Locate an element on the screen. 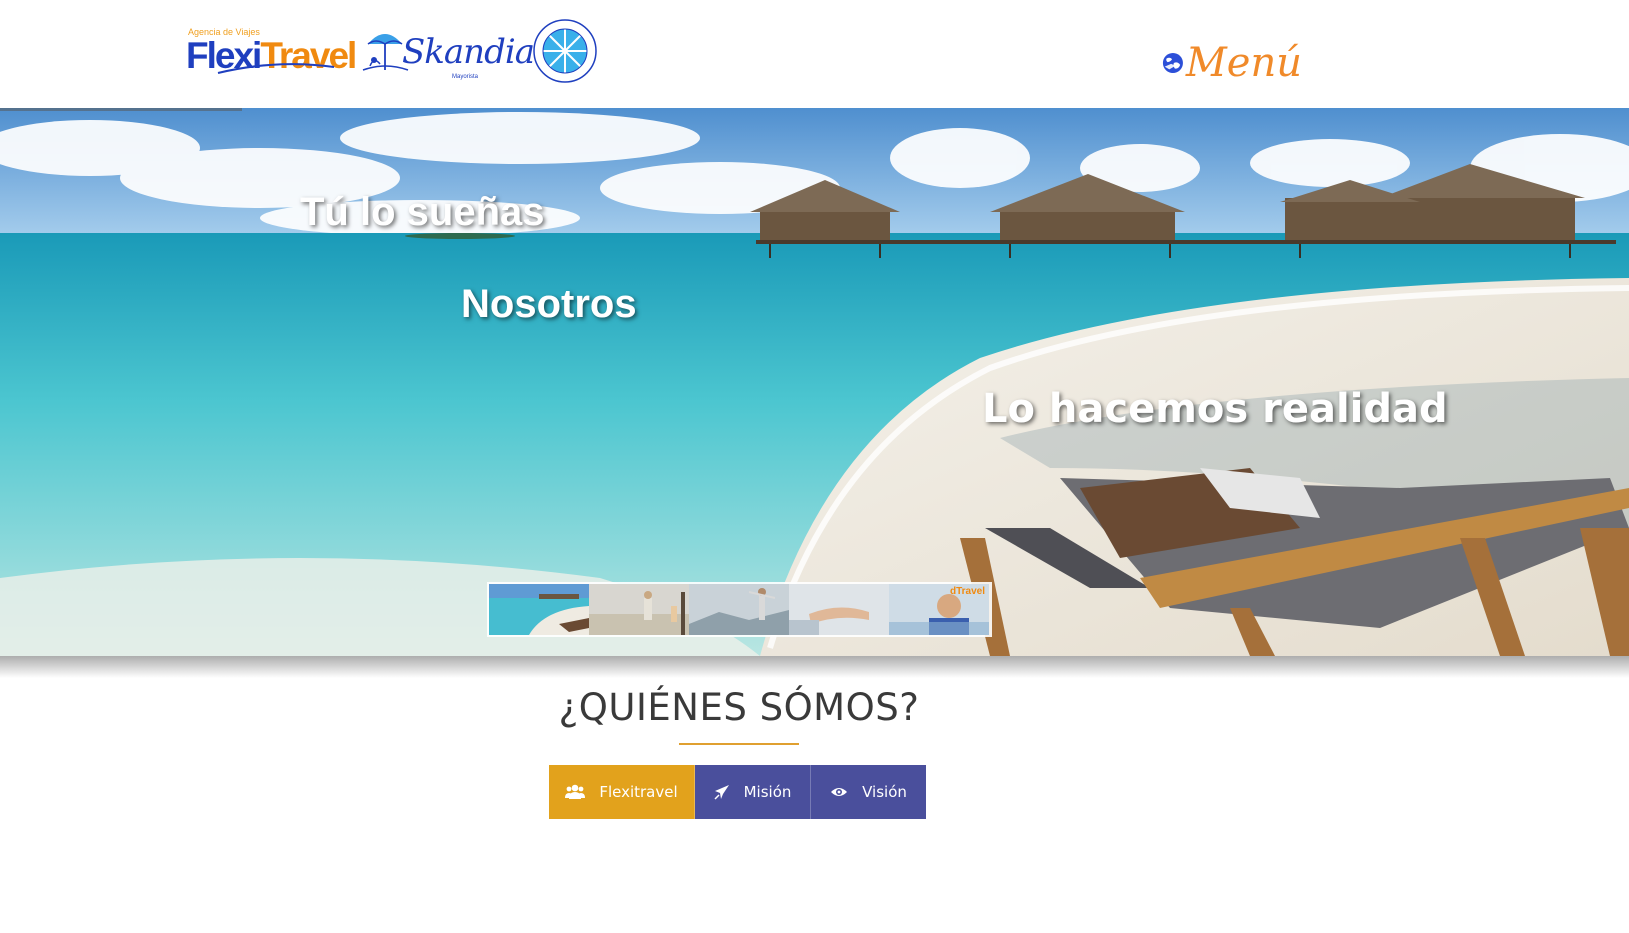 The height and width of the screenshot is (933, 1629). thumbnail-beach-image is located at coordinates (539, 609).